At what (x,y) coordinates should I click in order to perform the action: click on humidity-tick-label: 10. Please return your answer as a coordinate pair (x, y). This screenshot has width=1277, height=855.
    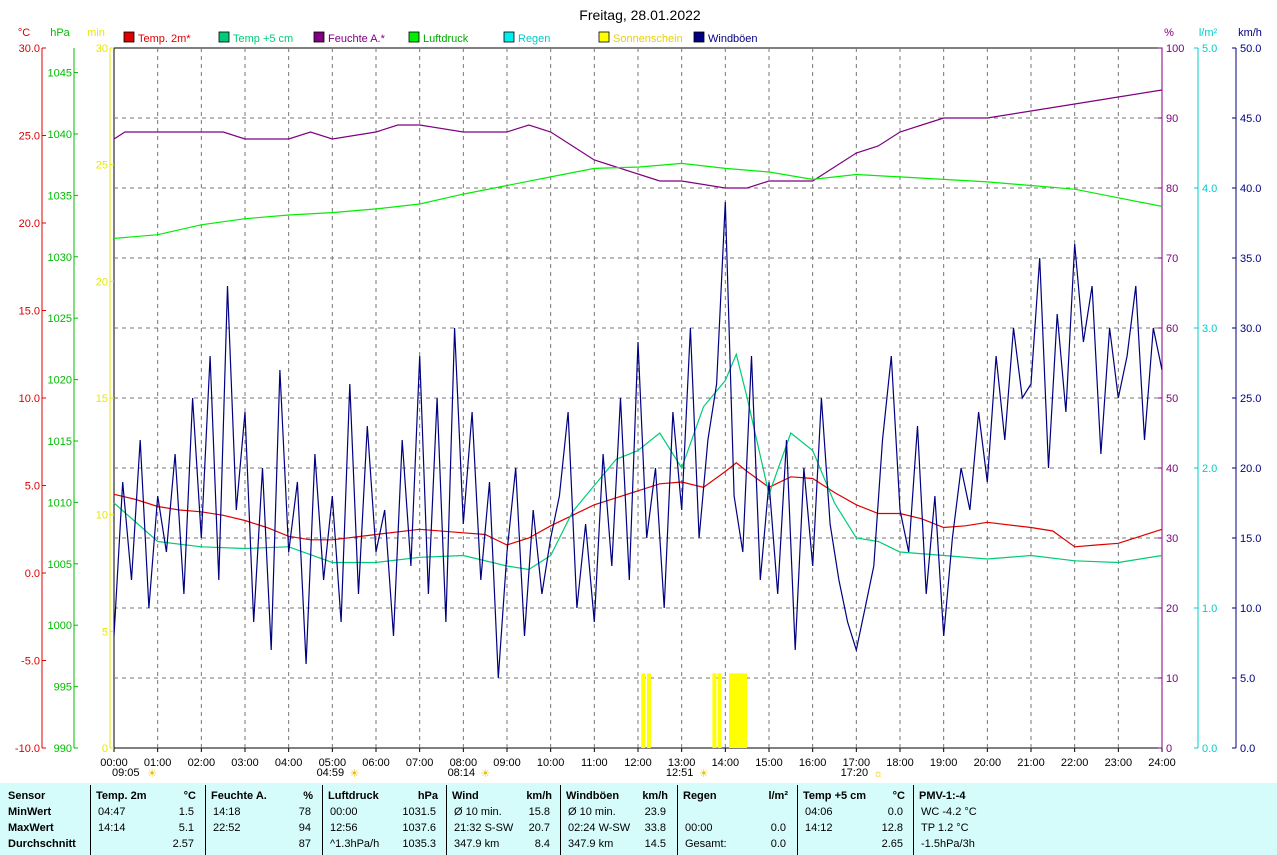
    Looking at the image, I should click on (1172, 679).